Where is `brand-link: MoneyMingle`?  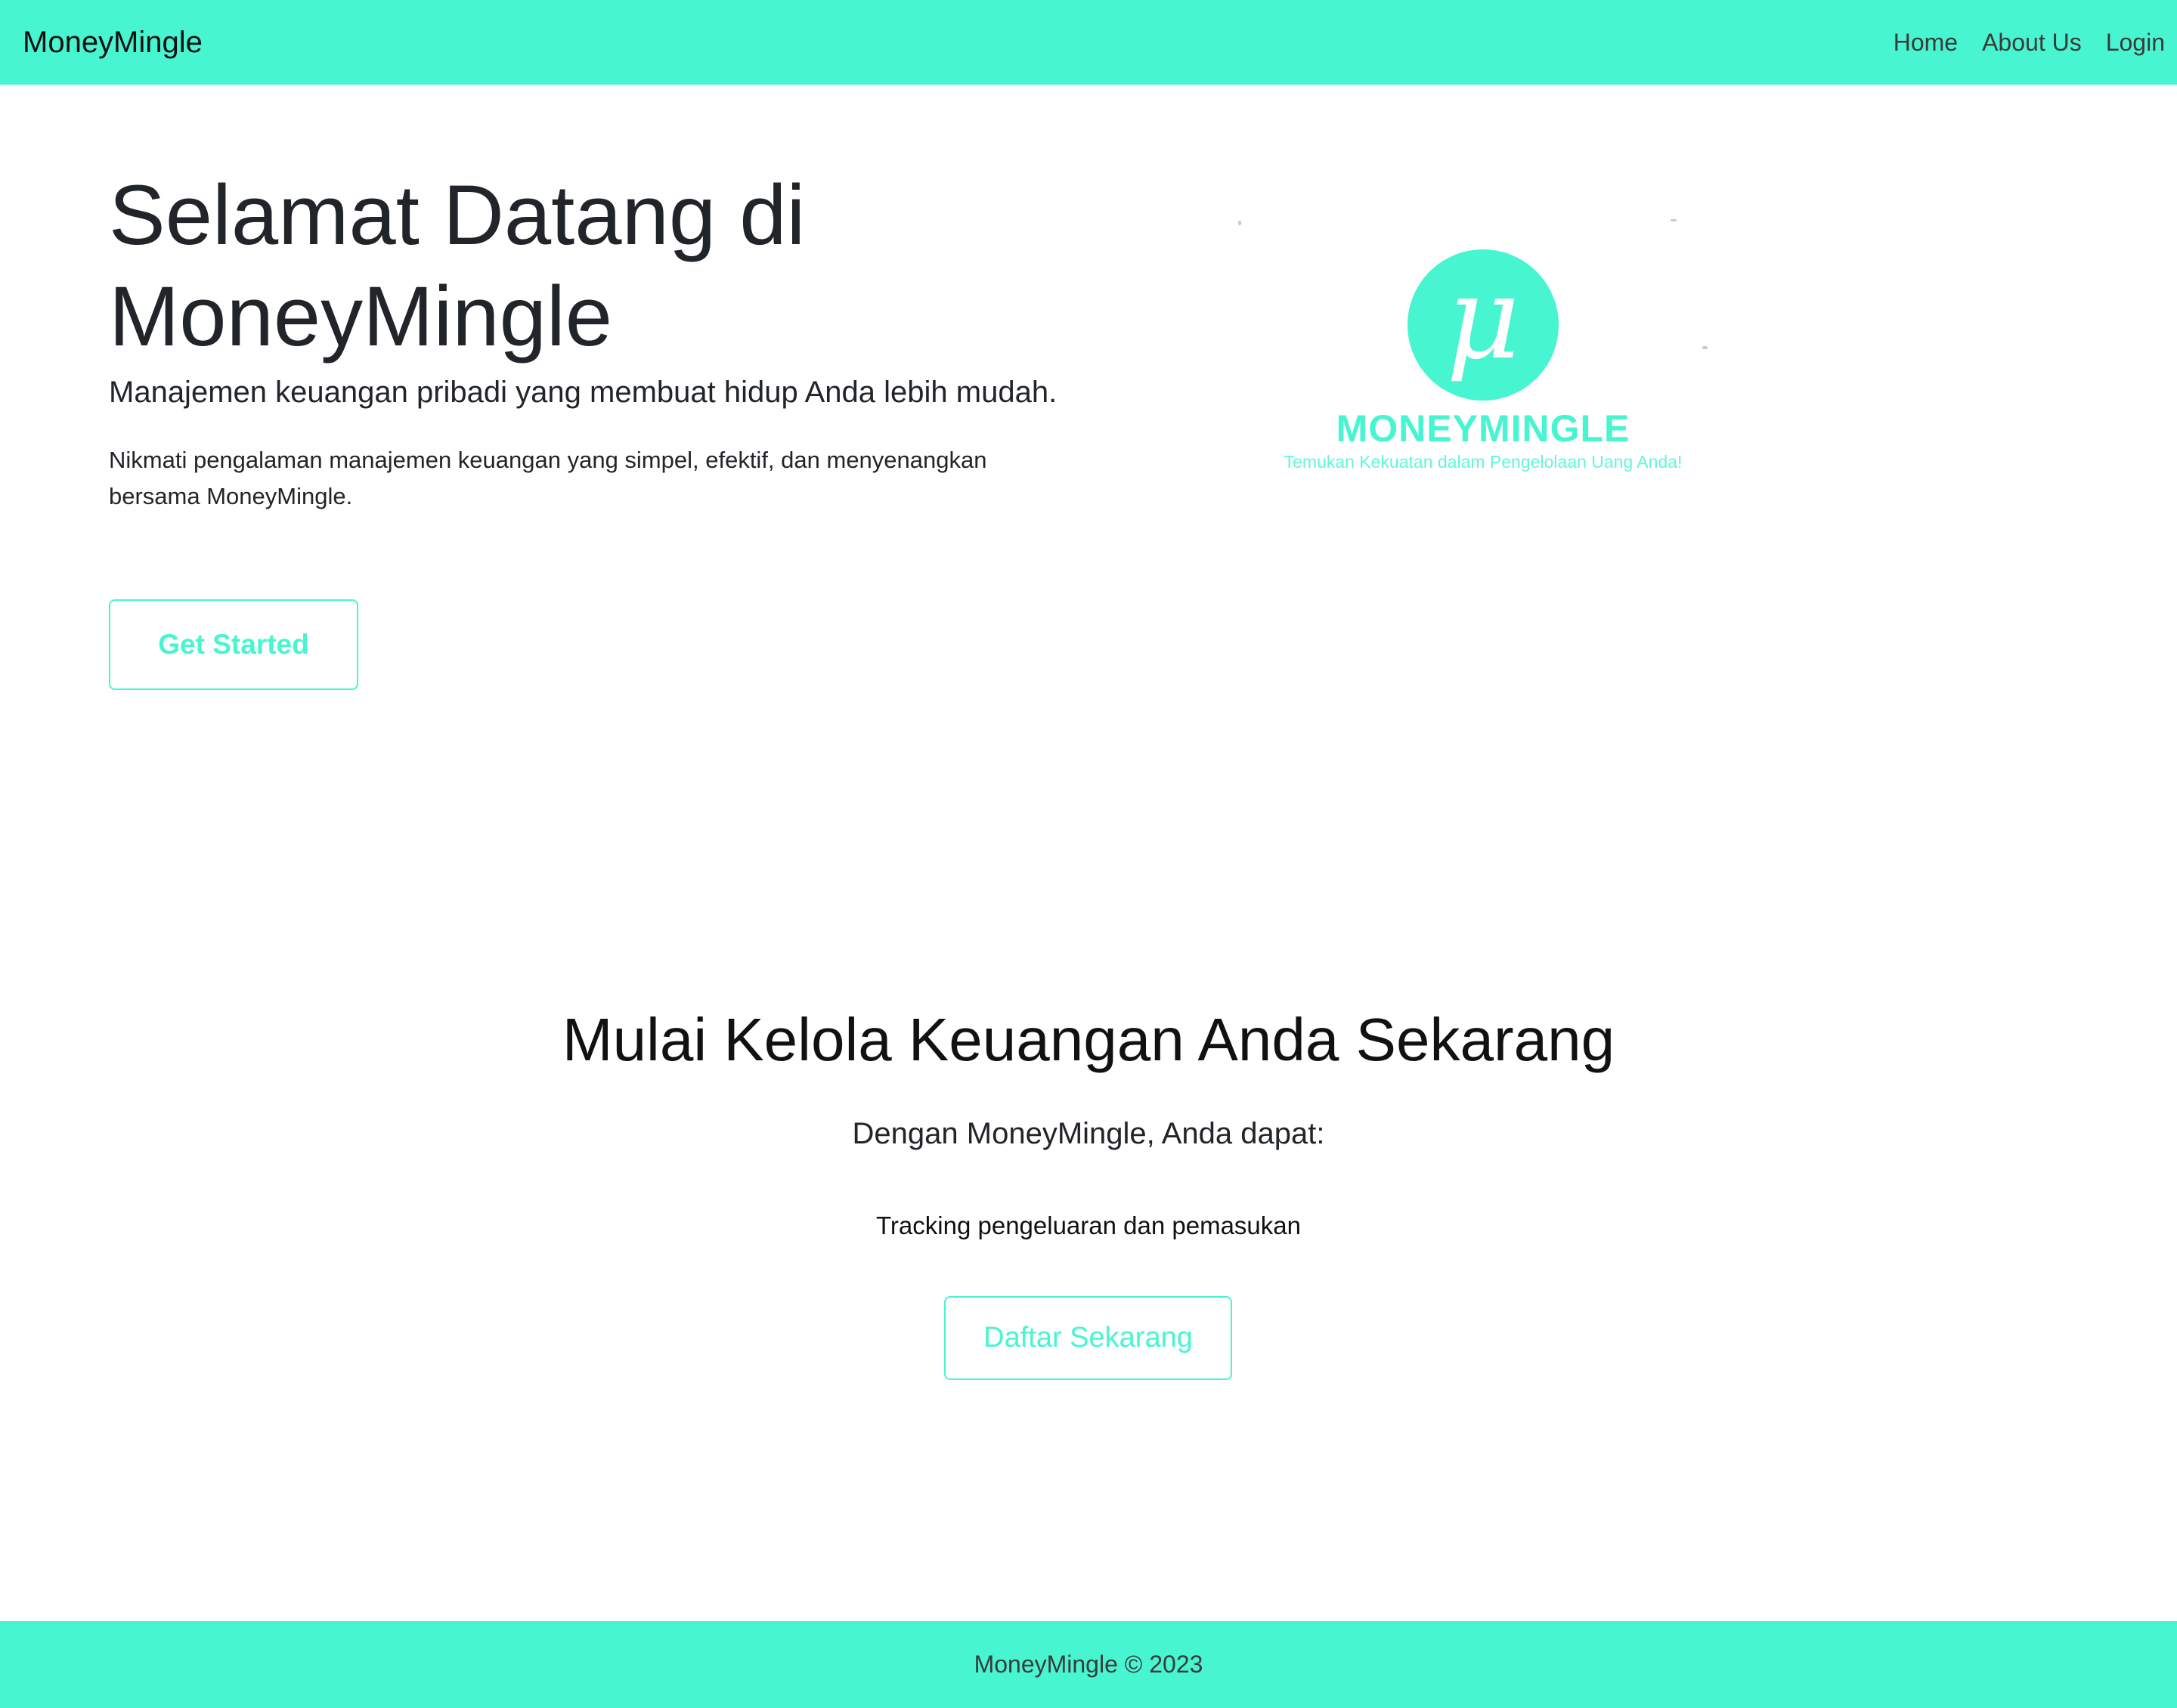
brand-link: MoneyMingle is located at coordinates (113, 43).